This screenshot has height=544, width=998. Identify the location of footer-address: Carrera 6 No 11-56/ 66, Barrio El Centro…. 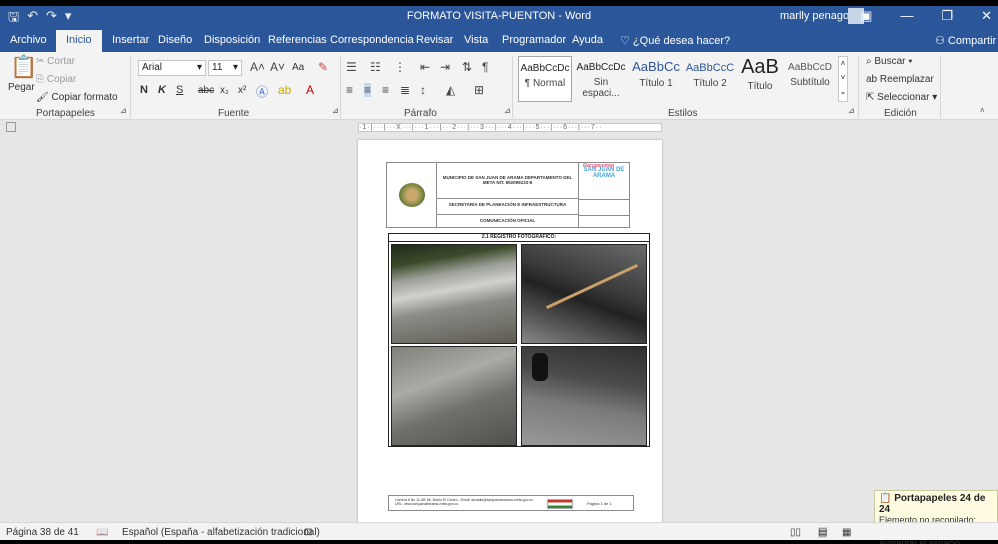
(464, 502).